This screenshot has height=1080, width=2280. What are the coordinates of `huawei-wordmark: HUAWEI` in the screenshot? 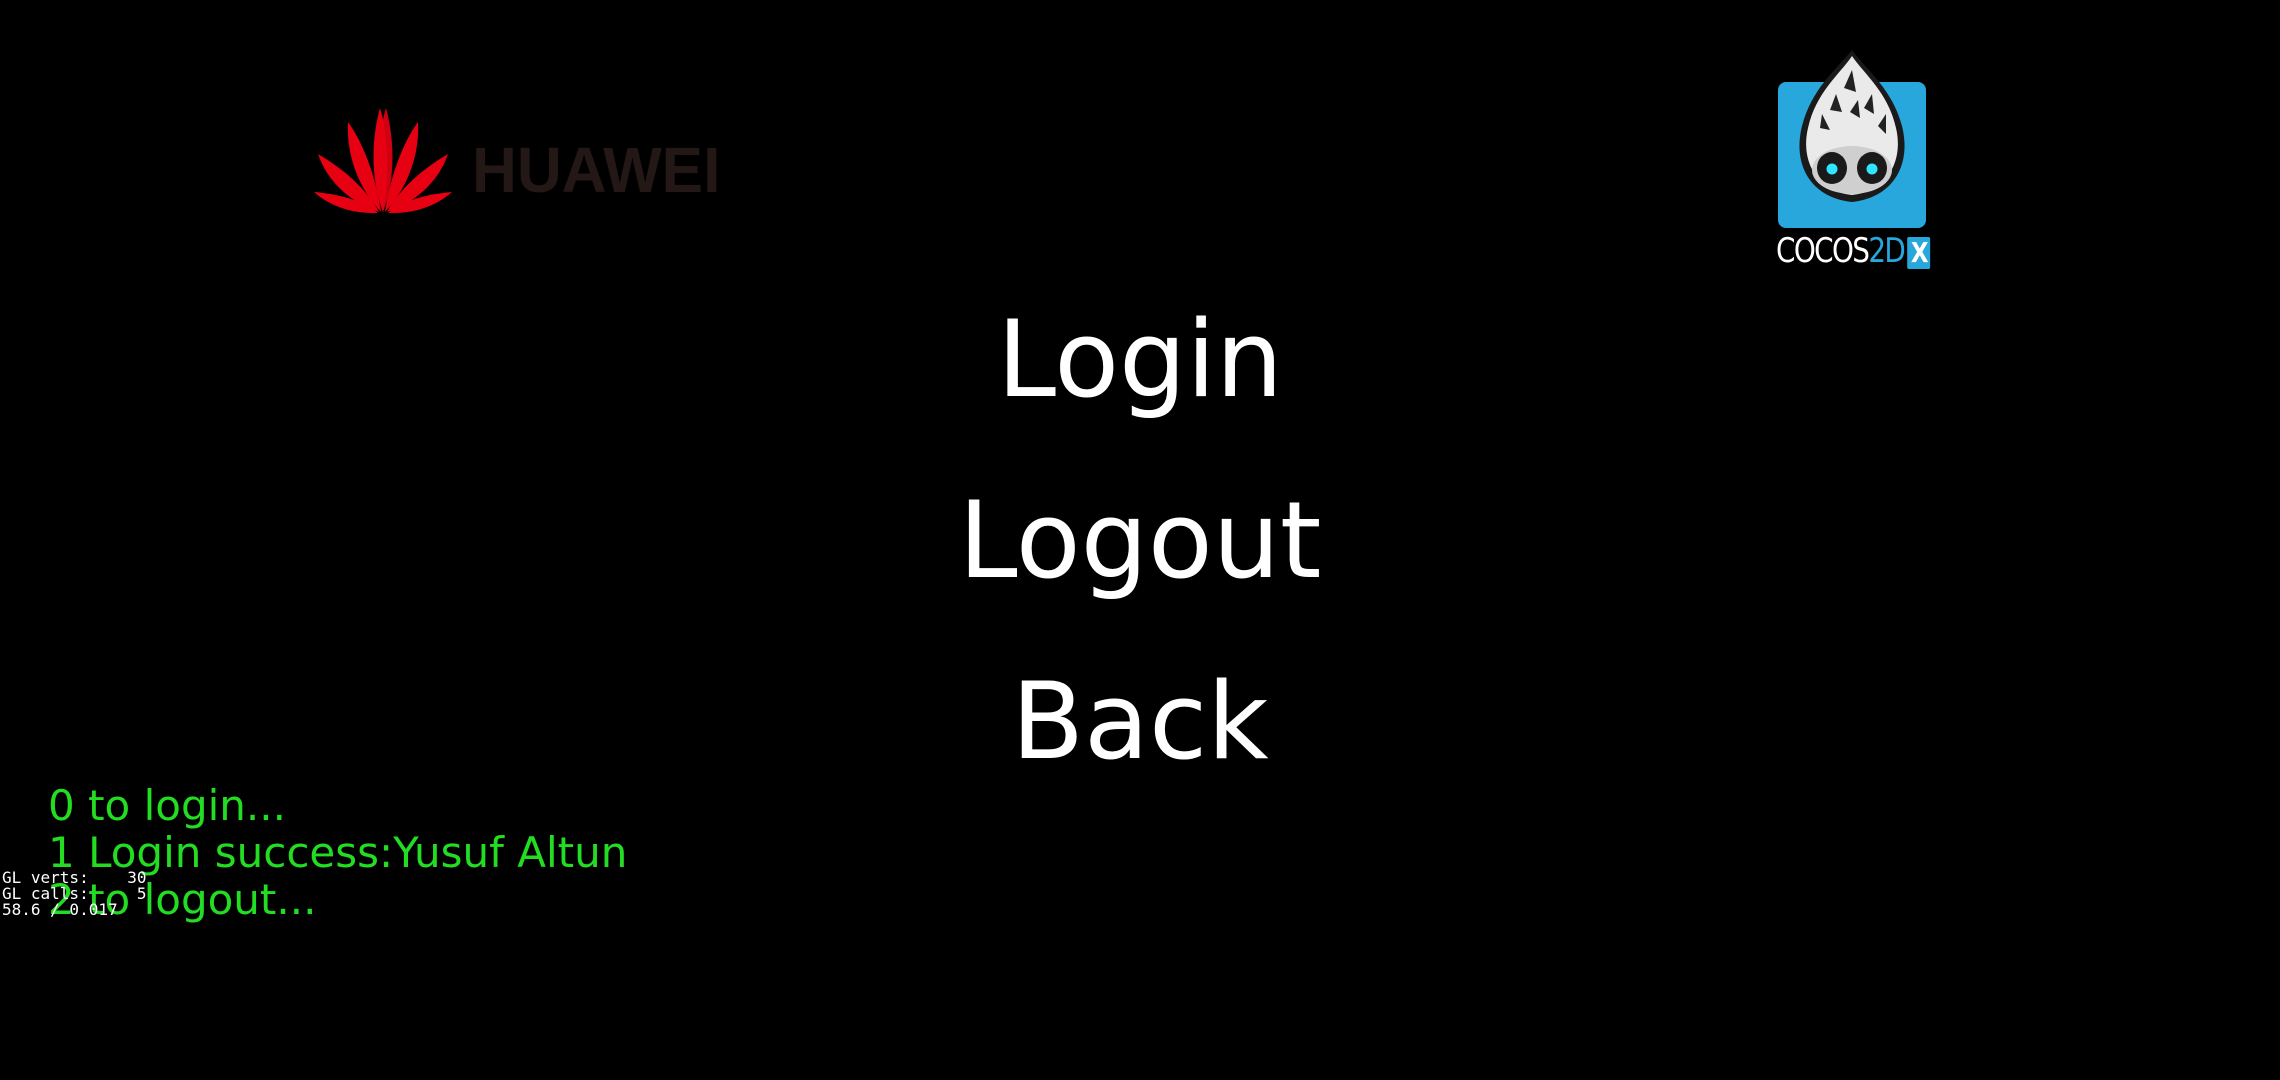 It's located at (596, 170).